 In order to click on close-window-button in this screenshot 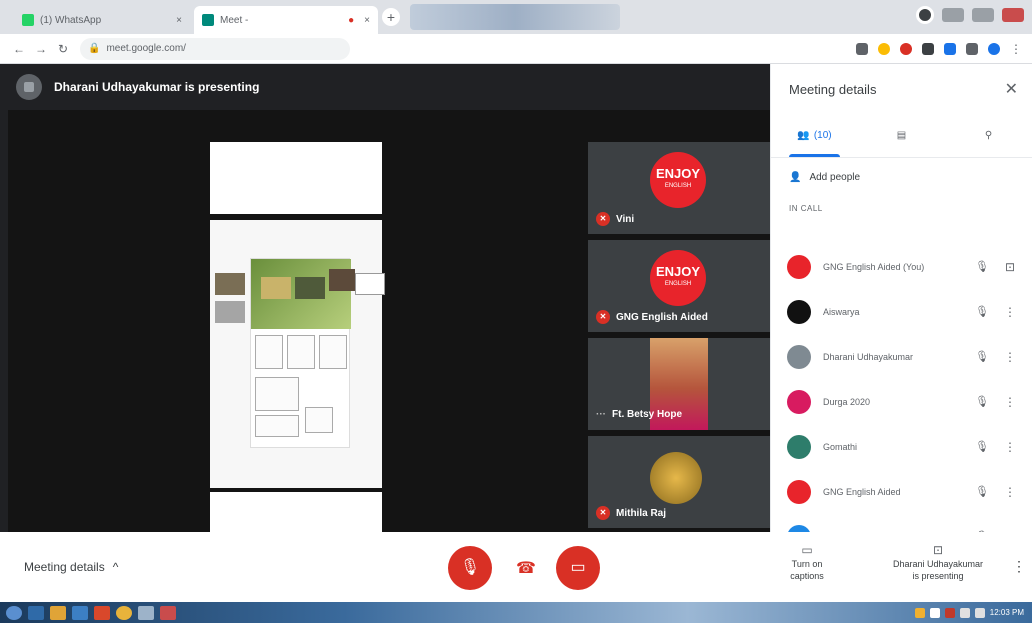, I will do `click(1013, 15)`.